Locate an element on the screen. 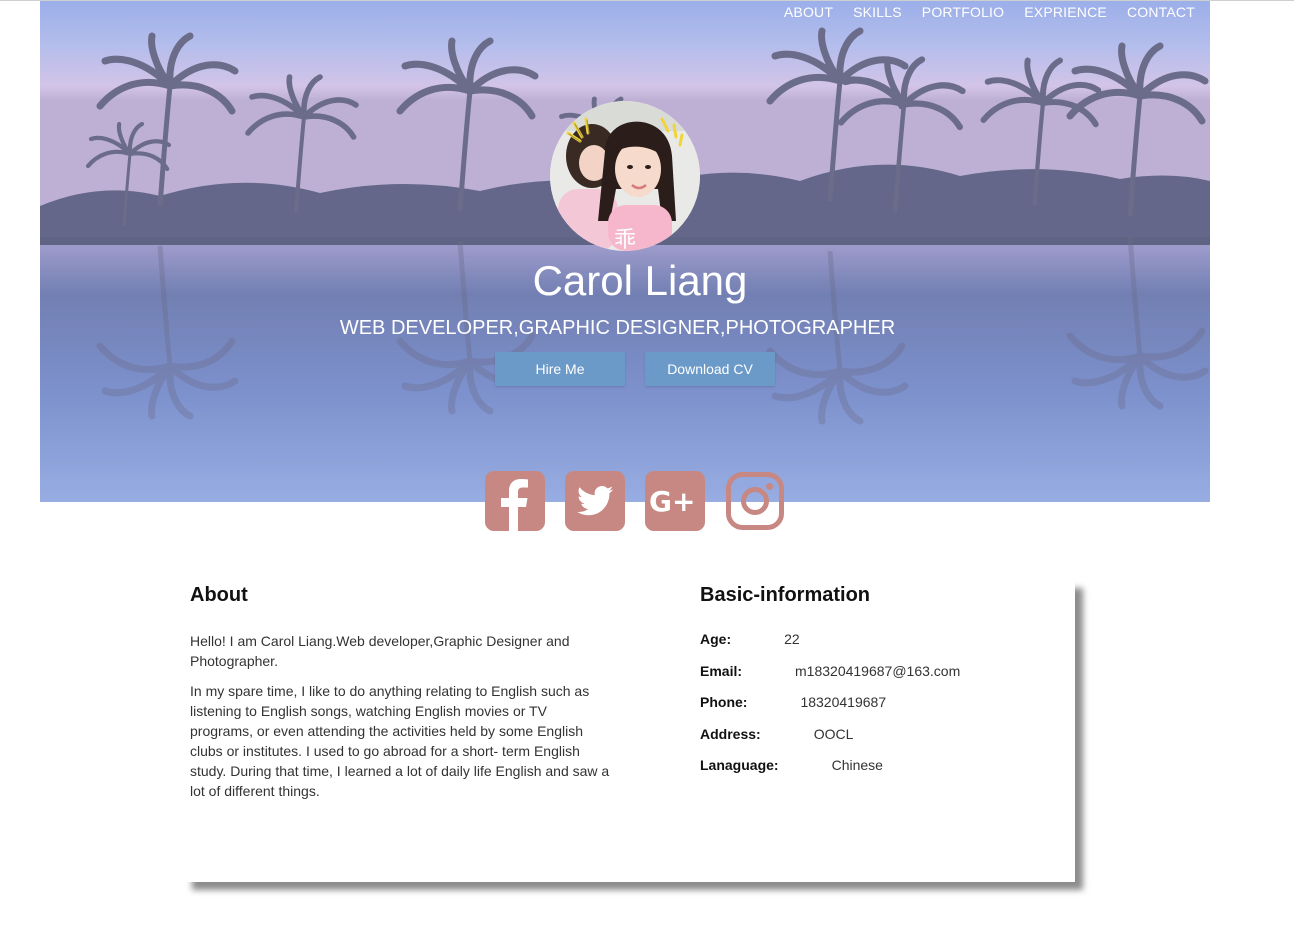 The image size is (1294, 948). info-row-language: Lanaguage: Chinese is located at coordinates (880, 773).